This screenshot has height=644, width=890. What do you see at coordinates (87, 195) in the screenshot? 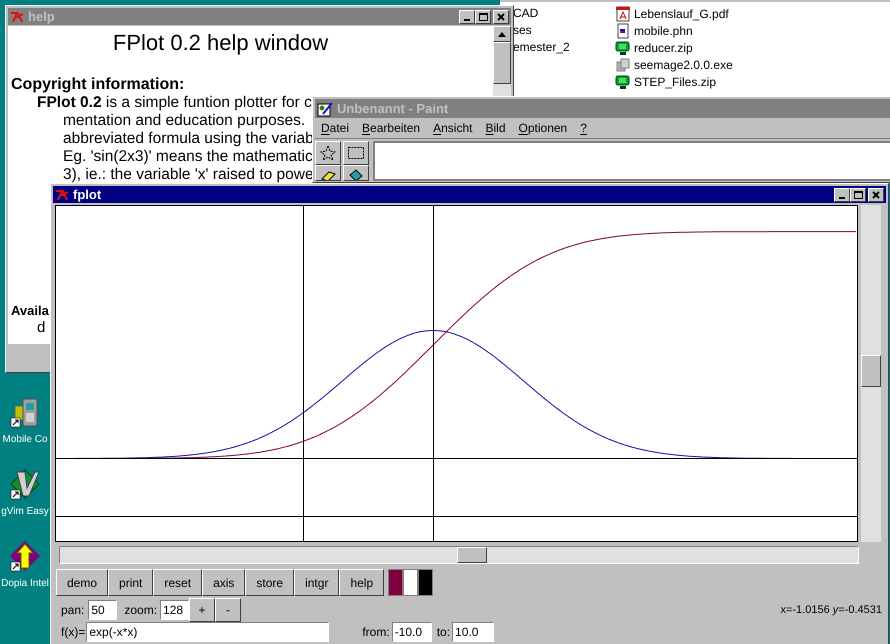
I see `window-title: fplot` at bounding box center [87, 195].